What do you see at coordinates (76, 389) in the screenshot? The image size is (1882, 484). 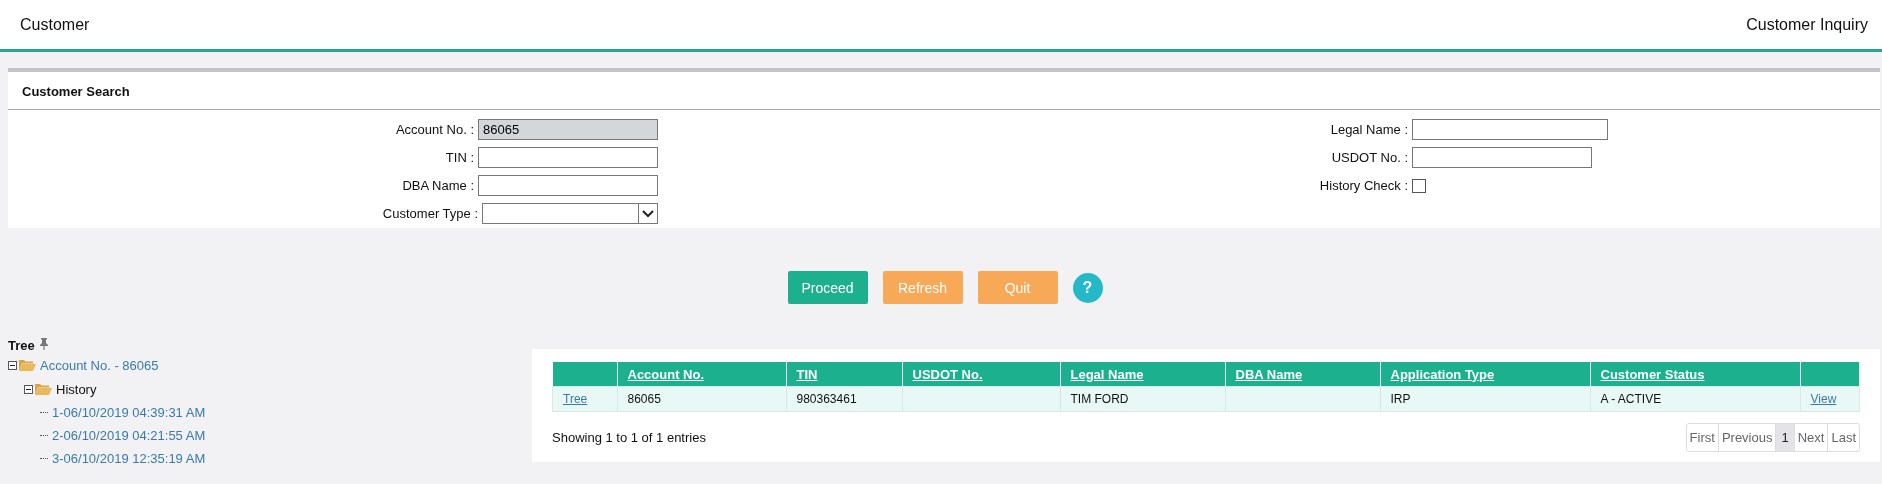 I see `tree-item: History` at bounding box center [76, 389].